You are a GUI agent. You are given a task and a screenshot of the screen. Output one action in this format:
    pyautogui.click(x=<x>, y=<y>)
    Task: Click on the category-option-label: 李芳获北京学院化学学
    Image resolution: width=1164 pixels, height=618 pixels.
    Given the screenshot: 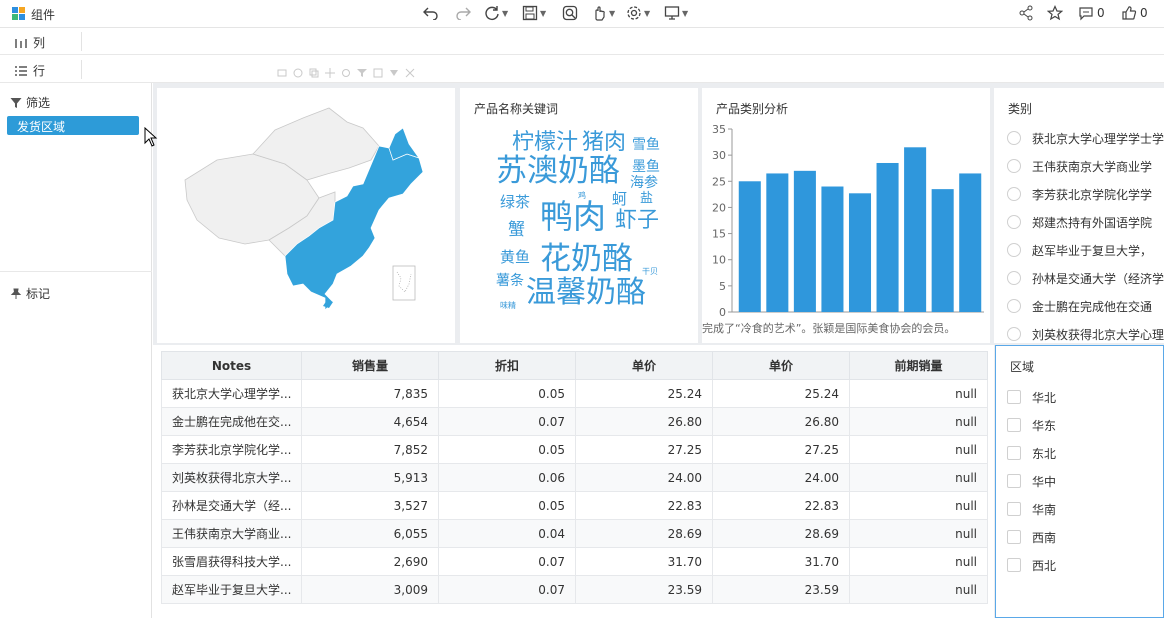 What is the action you would take?
    pyautogui.click(x=1092, y=194)
    